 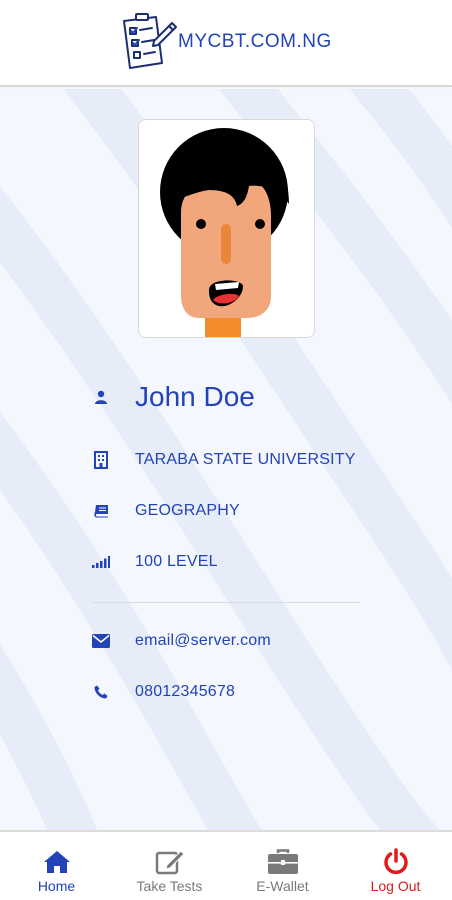 I want to click on profile-department: GEOGRAPHY, so click(x=187, y=510).